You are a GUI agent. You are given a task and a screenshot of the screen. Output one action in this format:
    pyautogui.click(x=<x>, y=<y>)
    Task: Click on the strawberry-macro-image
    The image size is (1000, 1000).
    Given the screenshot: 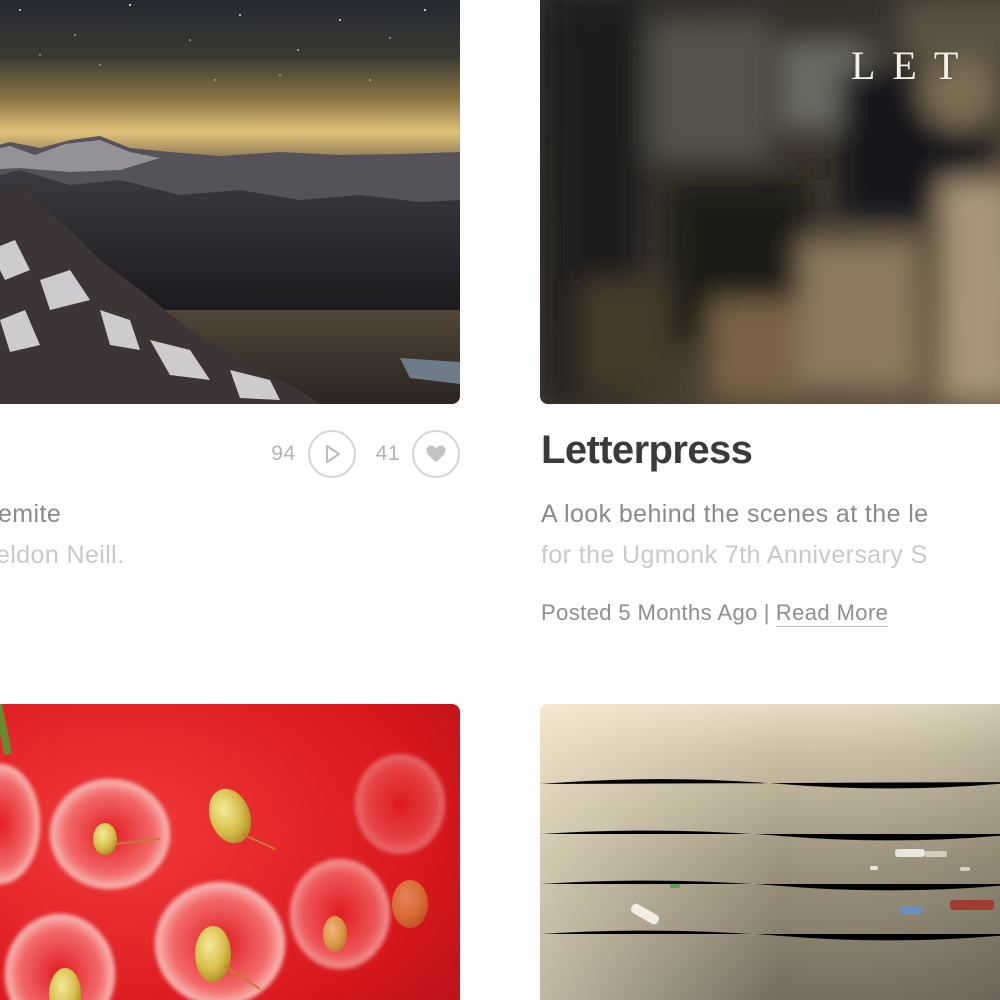 What is the action you would take?
    pyautogui.click(x=230, y=852)
    